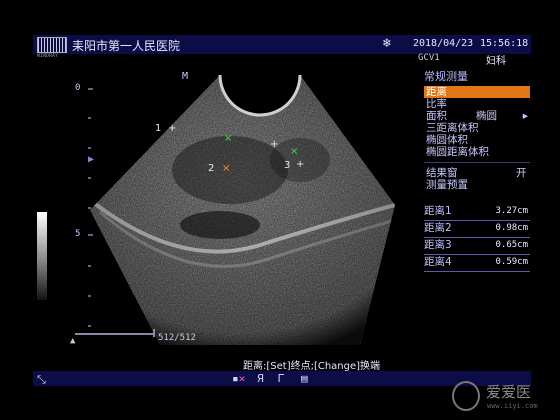 The height and width of the screenshot is (420, 560). I want to click on menu-item-ellipse-volume: 椭圆体积, so click(477, 140).